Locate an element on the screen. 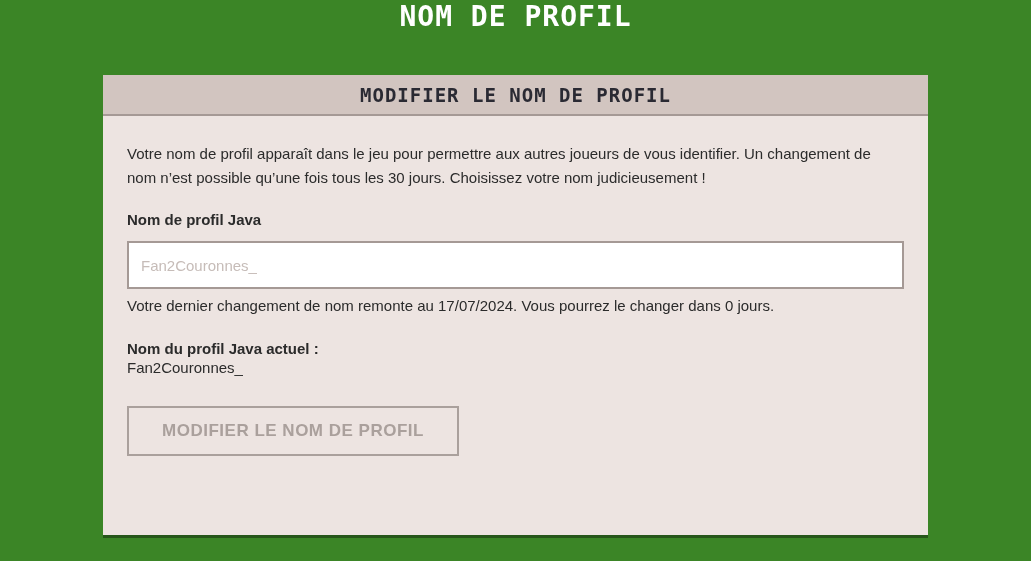 The width and height of the screenshot is (1031, 561). field-label: Nom de profil Java is located at coordinates (195, 219).